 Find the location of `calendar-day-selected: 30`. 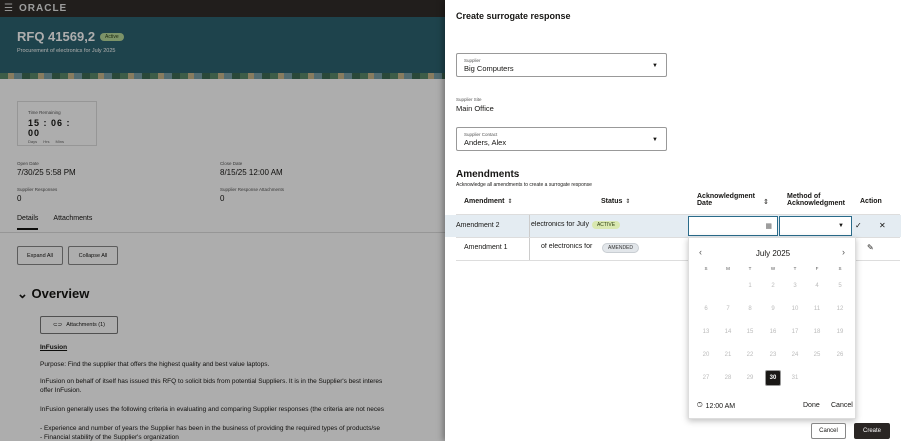

calendar-day-selected: 30 is located at coordinates (773, 378).